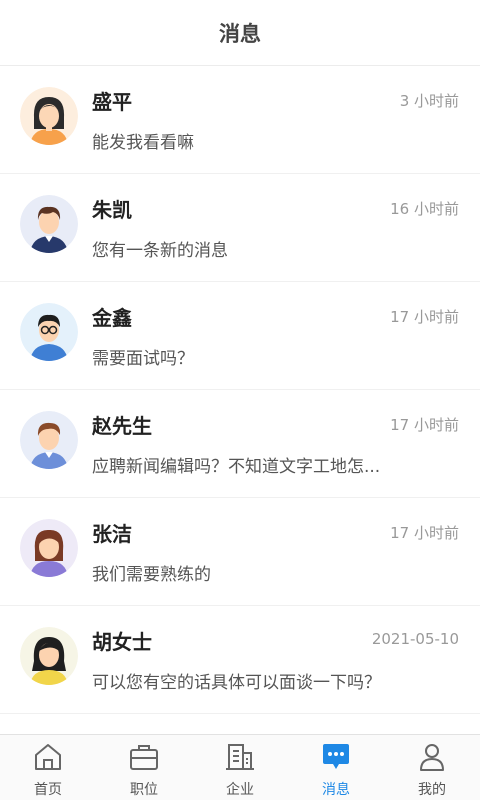  I want to click on user-icon, so click(432, 757).